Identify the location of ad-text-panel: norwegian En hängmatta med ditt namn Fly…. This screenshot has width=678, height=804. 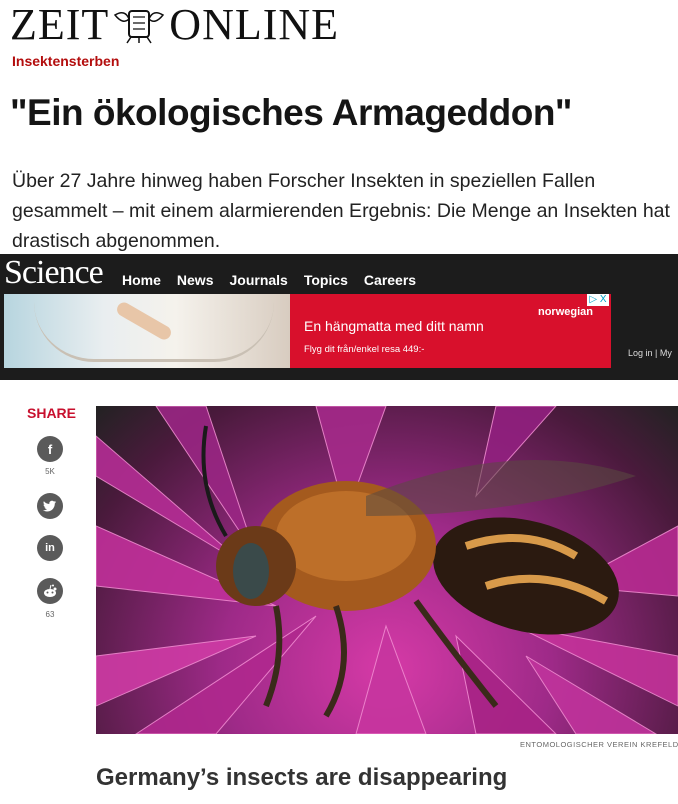
(450, 331).